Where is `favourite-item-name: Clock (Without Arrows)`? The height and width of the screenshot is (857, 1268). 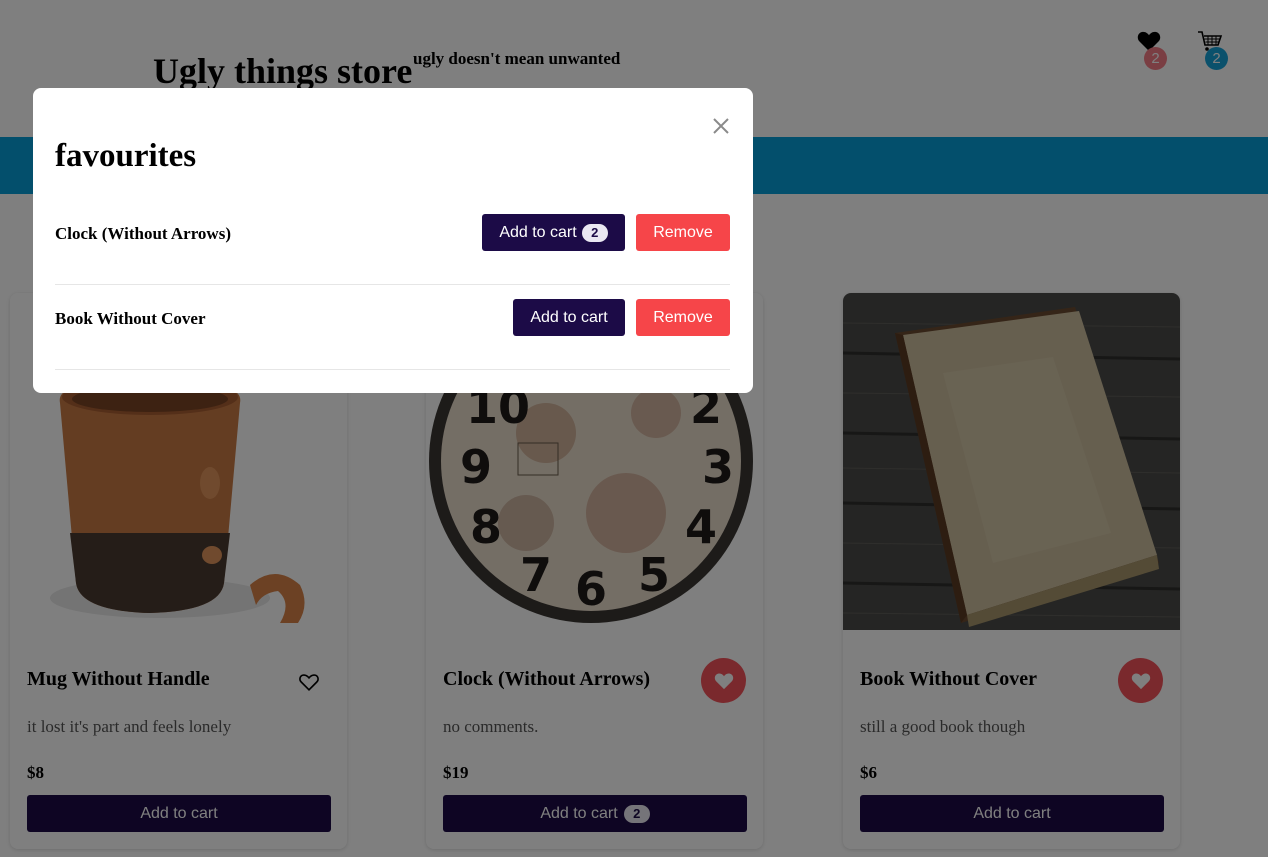 favourite-item-name: Clock (Without Arrows) is located at coordinates (143, 233).